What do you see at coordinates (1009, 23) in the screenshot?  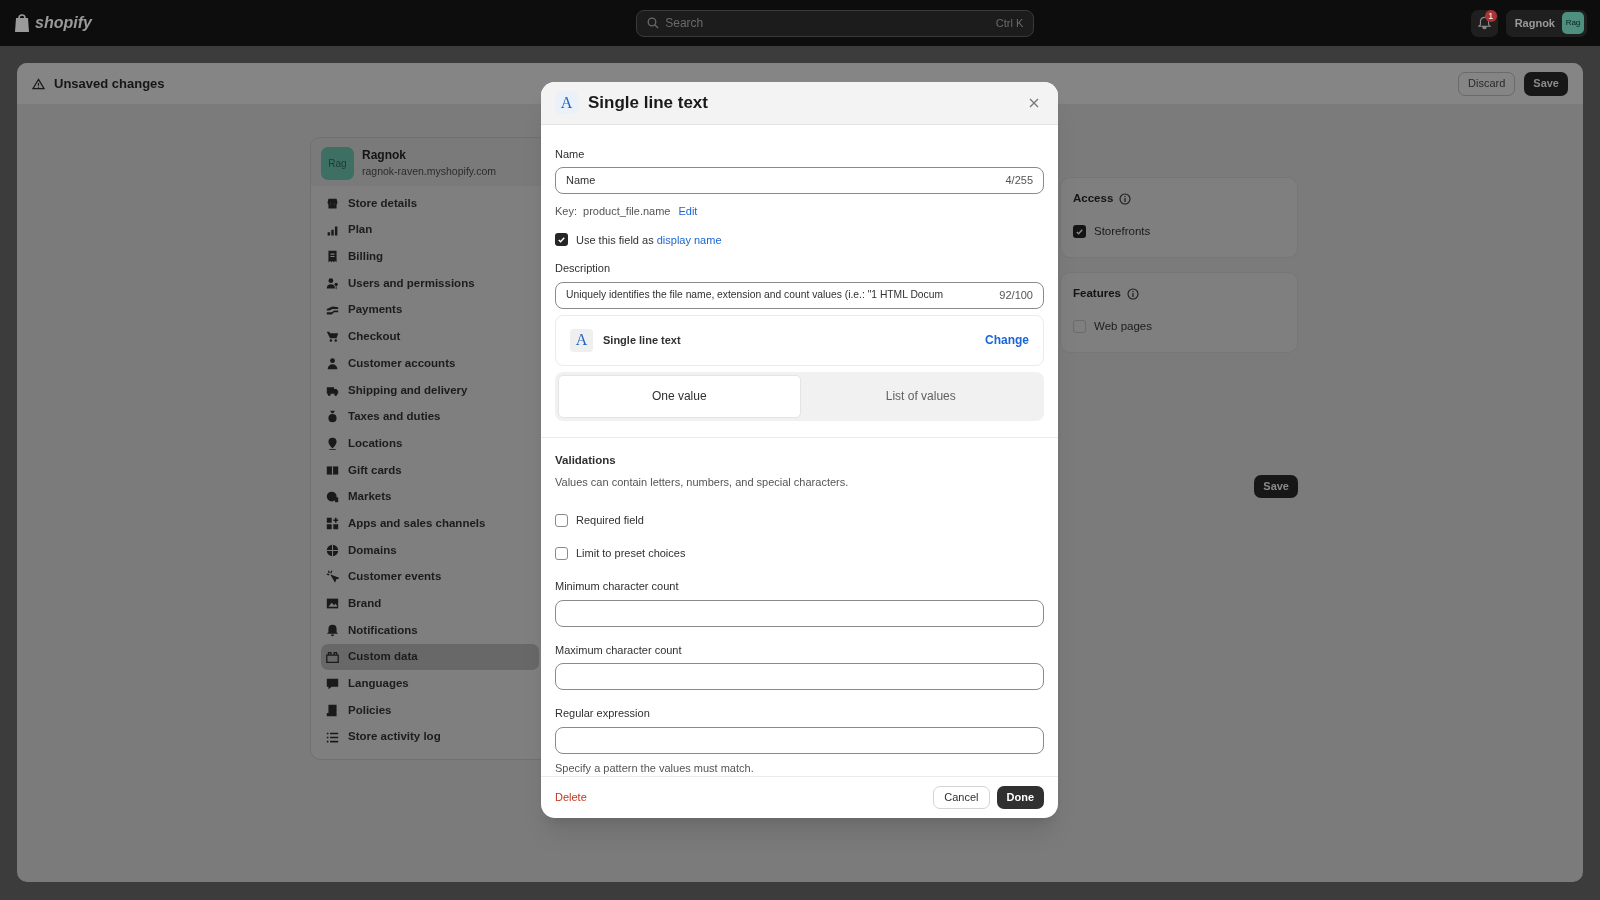 I see `shortcut-hint: Ctrl K` at bounding box center [1009, 23].